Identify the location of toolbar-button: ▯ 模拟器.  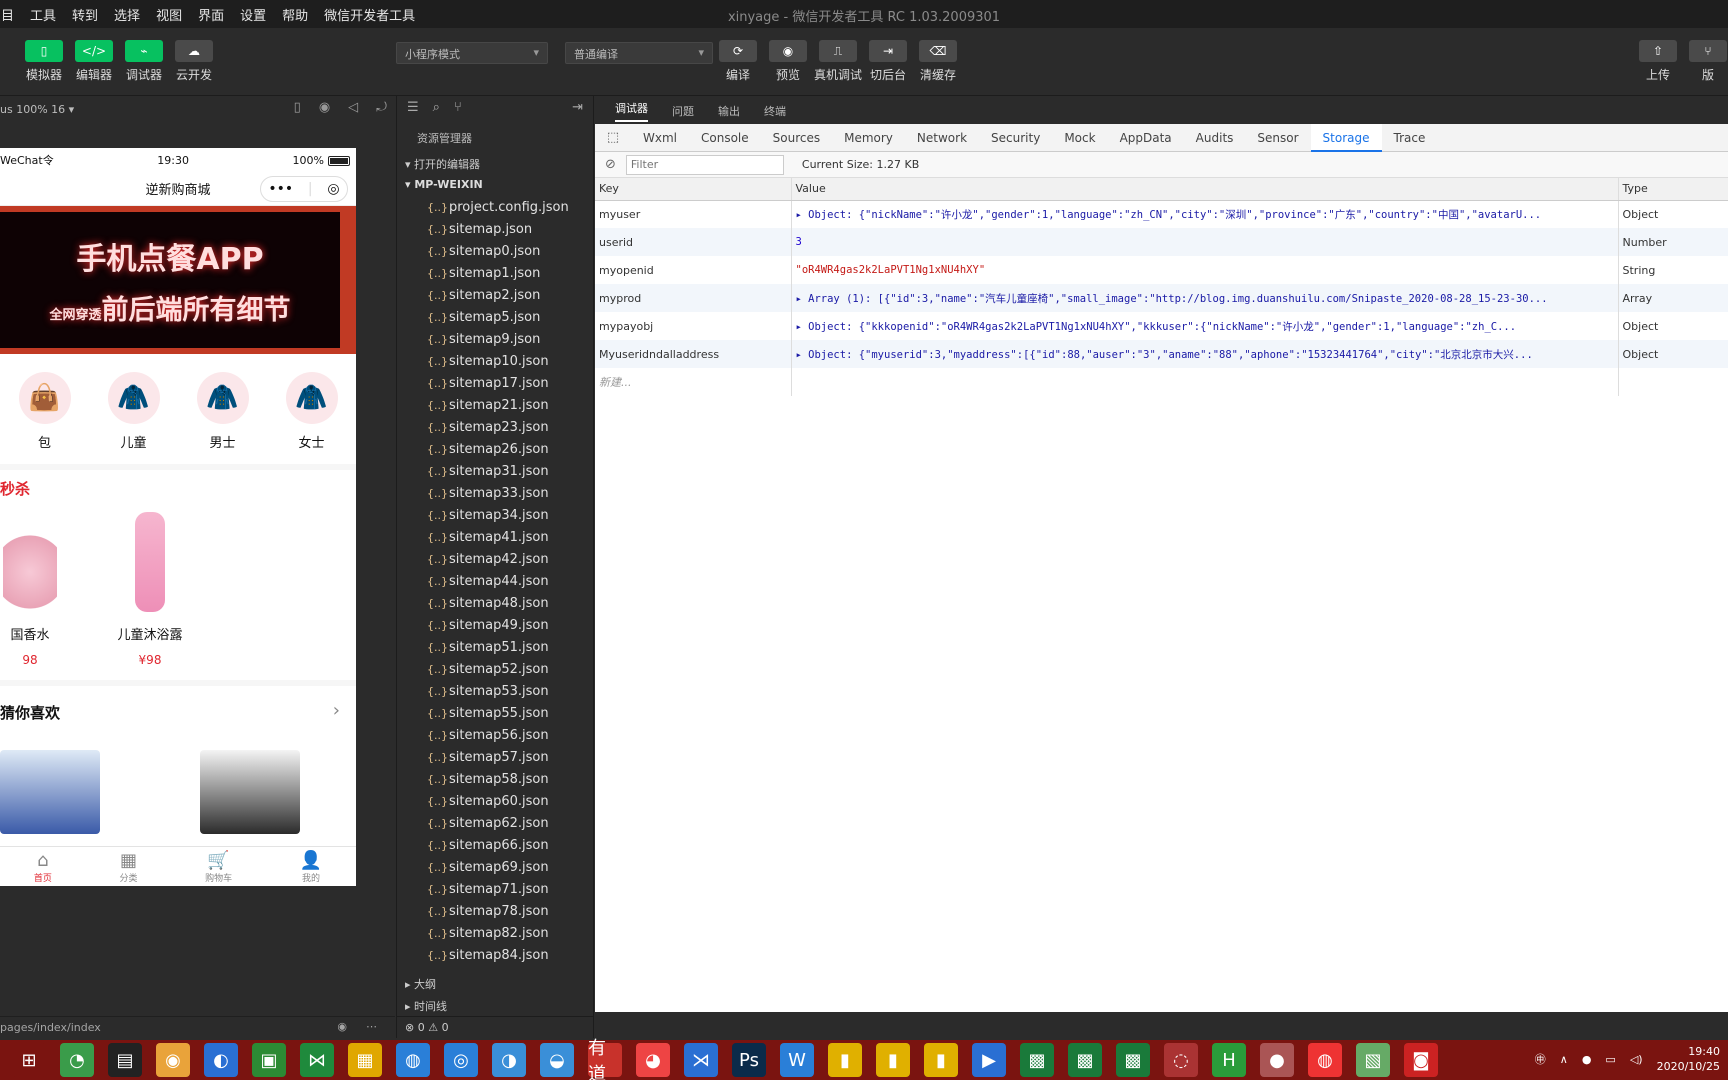
(44, 61).